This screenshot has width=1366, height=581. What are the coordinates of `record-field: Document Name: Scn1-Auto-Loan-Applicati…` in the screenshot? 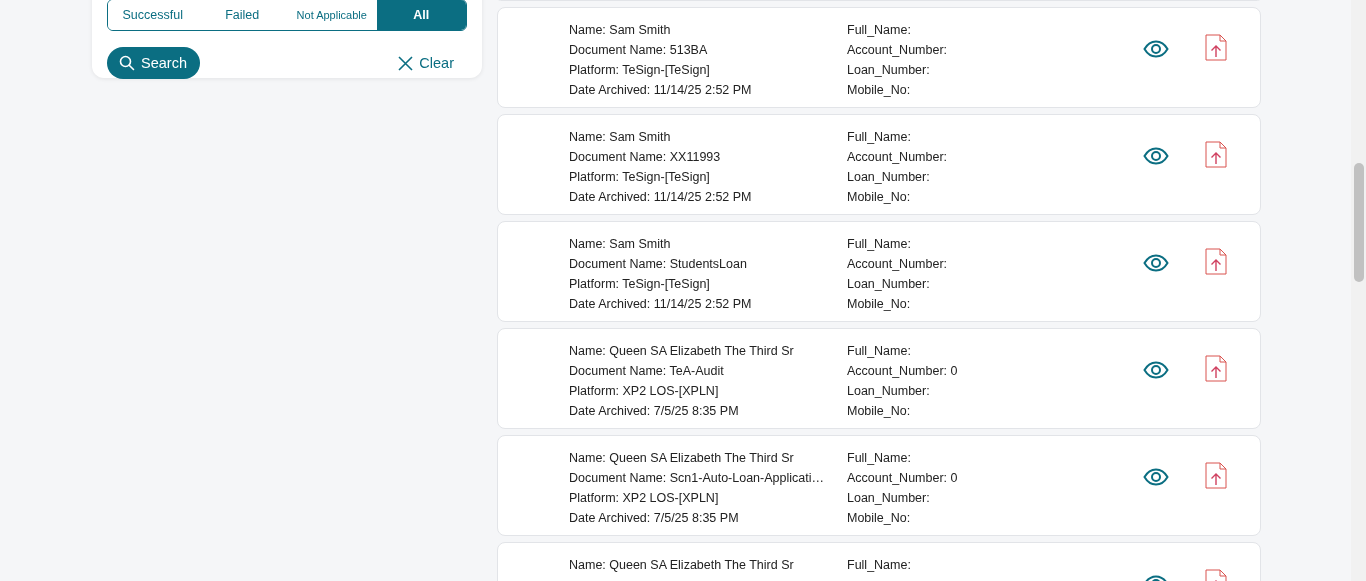 It's located at (708, 478).